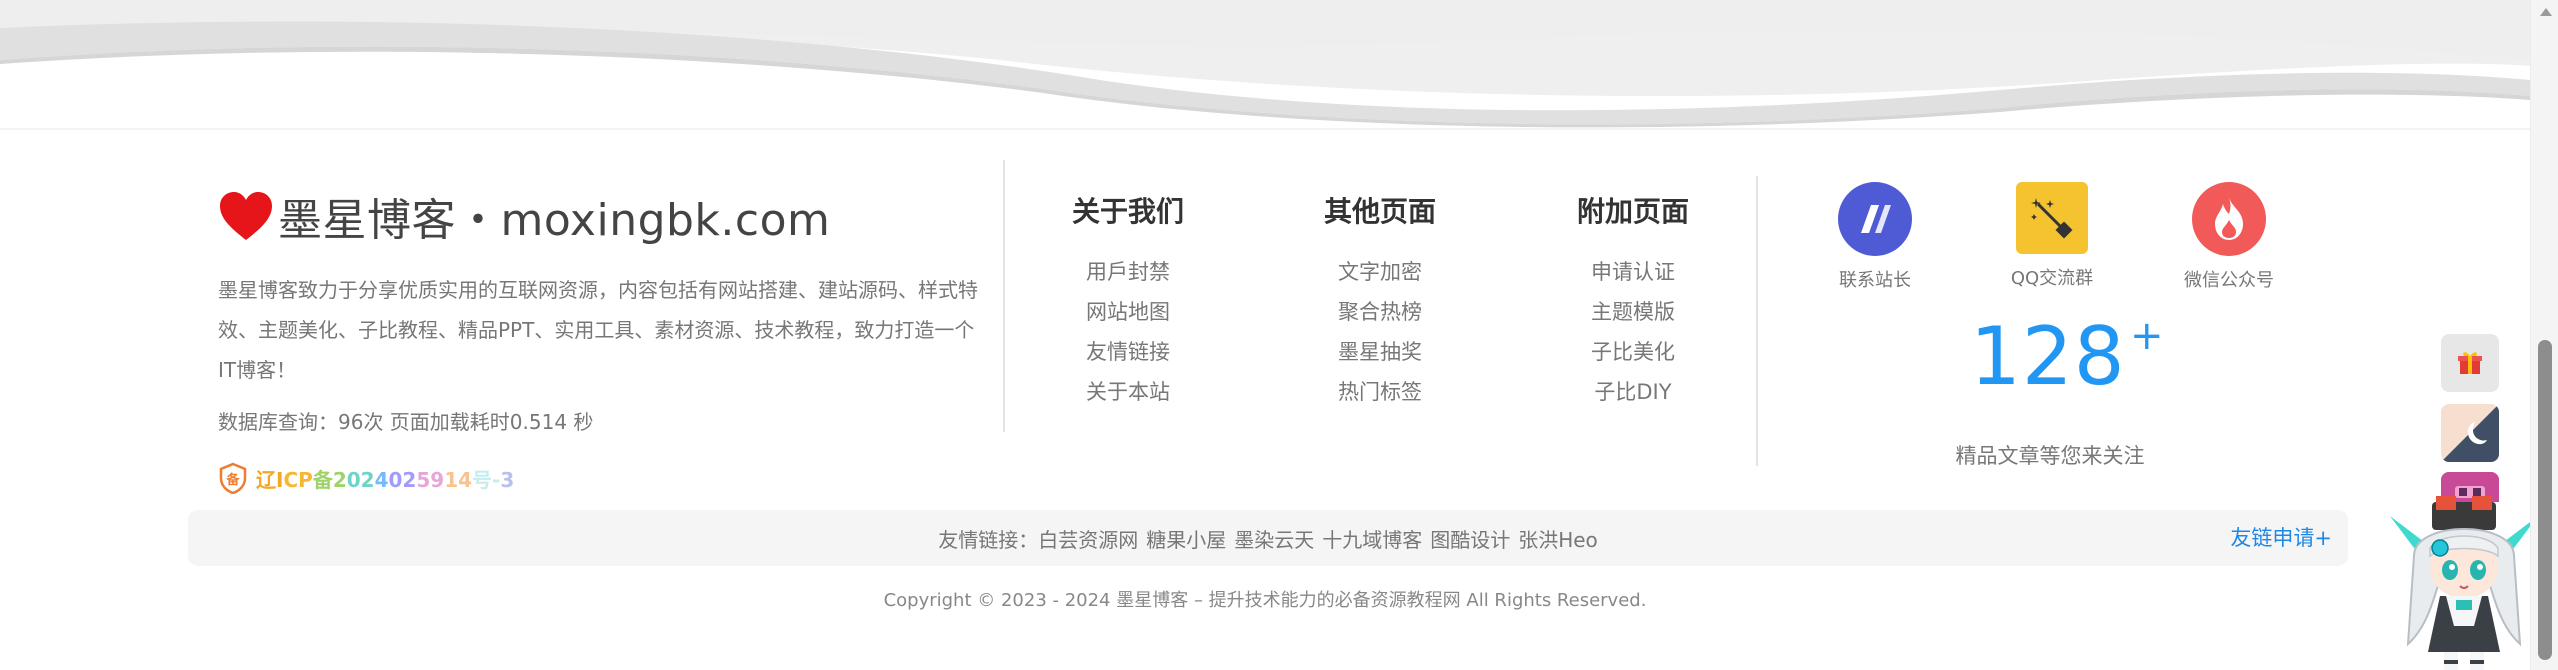 This screenshot has width=2558, height=670. What do you see at coordinates (451, 479) in the screenshot?
I see `icp-char: 1` at bounding box center [451, 479].